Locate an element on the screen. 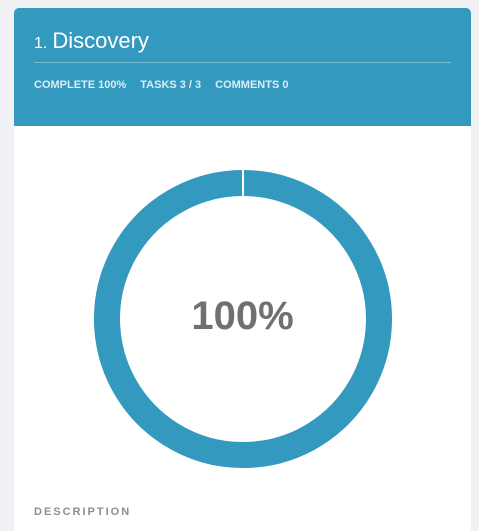  meta-complete-value: 100% is located at coordinates (112, 85).